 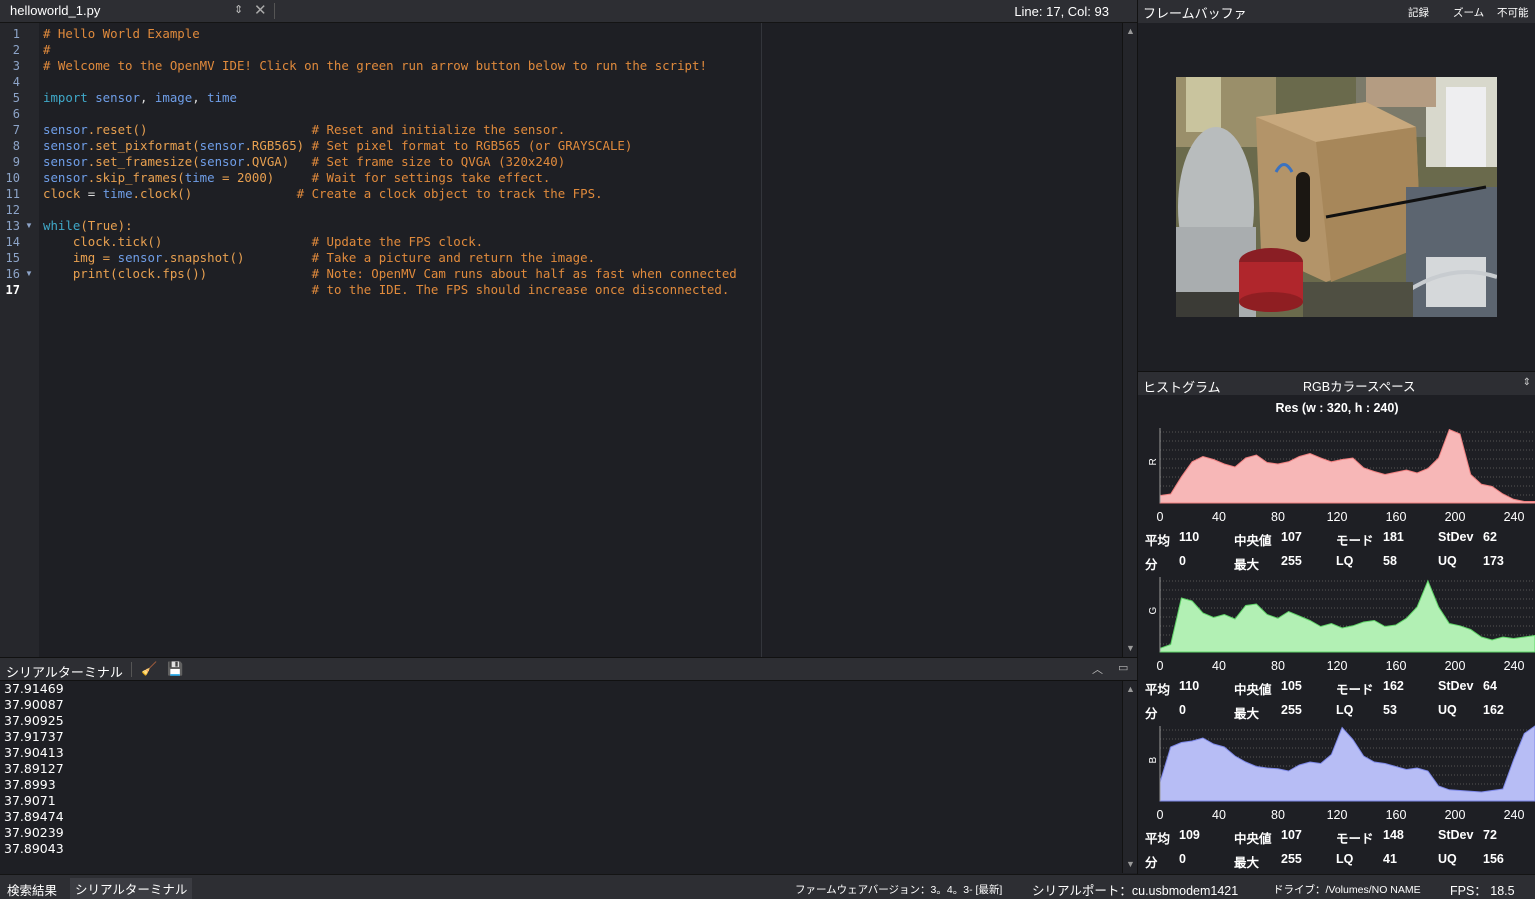 I want to click on resolution-label: Res (w : 320, h : 240), so click(x=1337, y=408).